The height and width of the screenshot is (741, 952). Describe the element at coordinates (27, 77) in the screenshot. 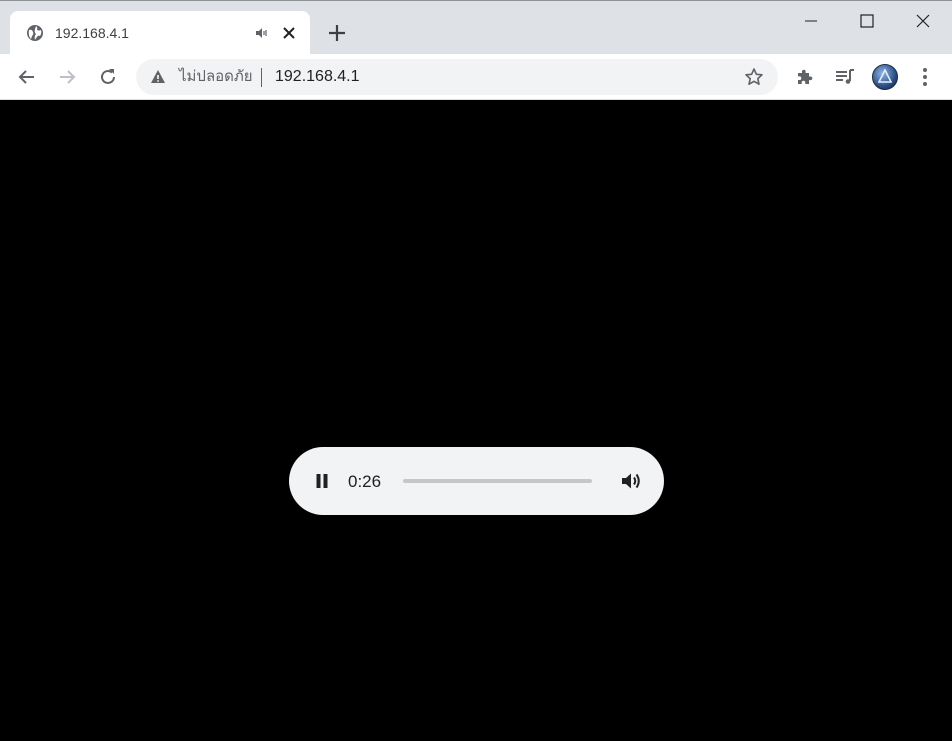

I see `back-arrow-icon` at that location.